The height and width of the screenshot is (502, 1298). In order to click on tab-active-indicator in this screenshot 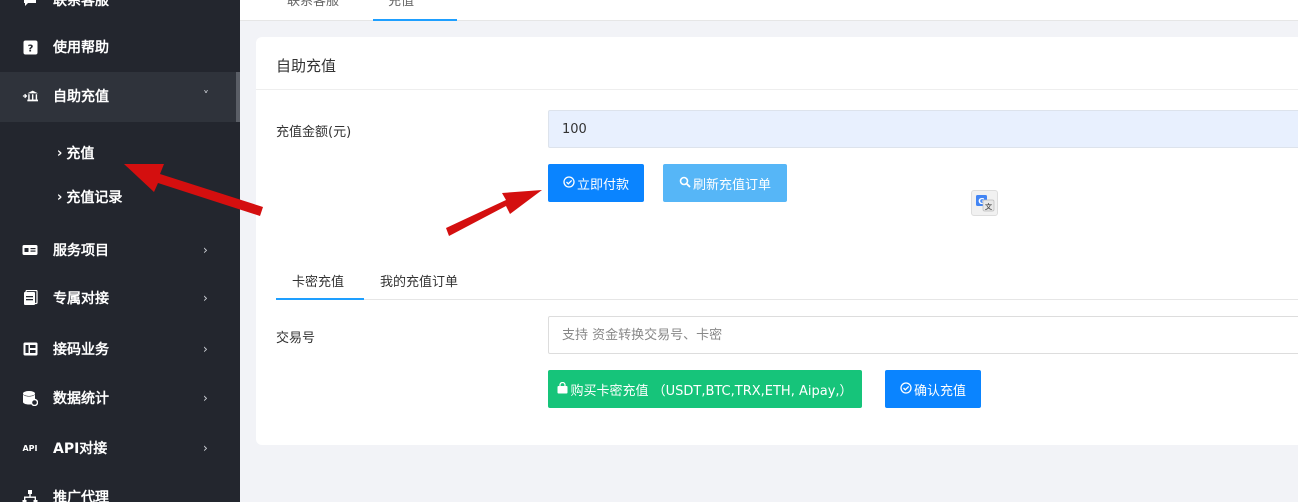, I will do `click(415, 20)`.